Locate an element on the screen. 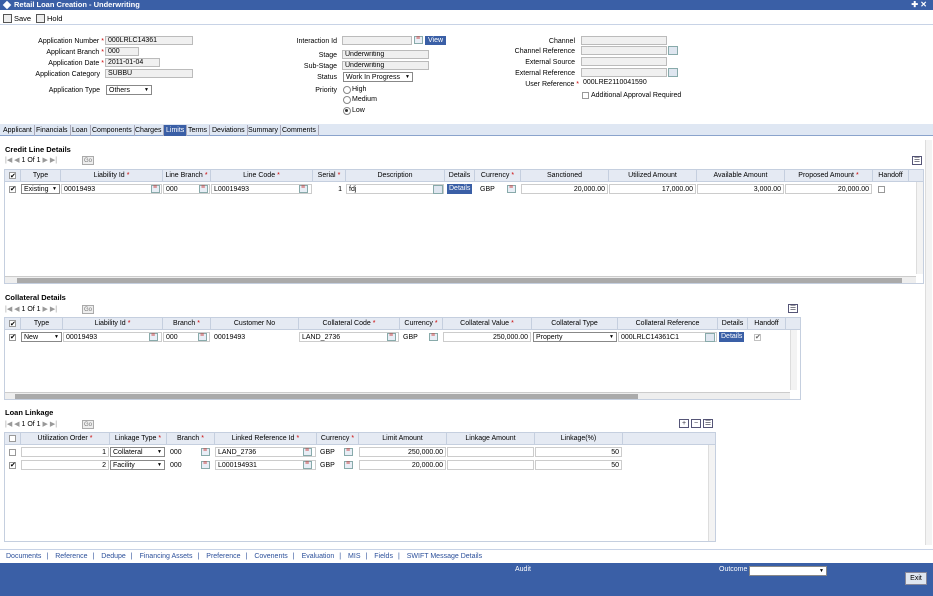 The width and height of the screenshot is (933, 596). add-row-icon: + is located at coordinates (684, 423).